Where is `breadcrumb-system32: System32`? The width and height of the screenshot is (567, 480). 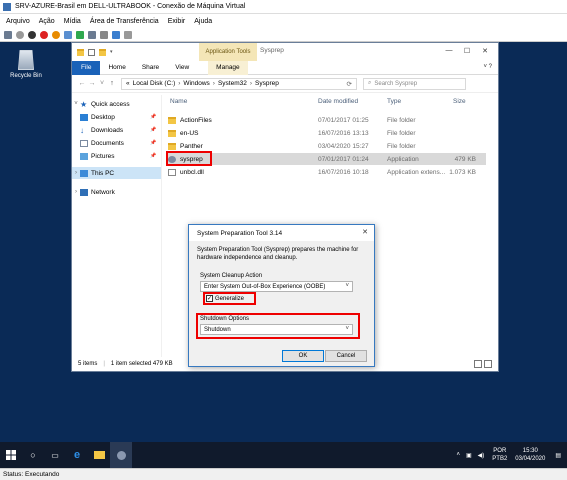 breadcrumb-system32: System32 is located at coordinates (232, 83).